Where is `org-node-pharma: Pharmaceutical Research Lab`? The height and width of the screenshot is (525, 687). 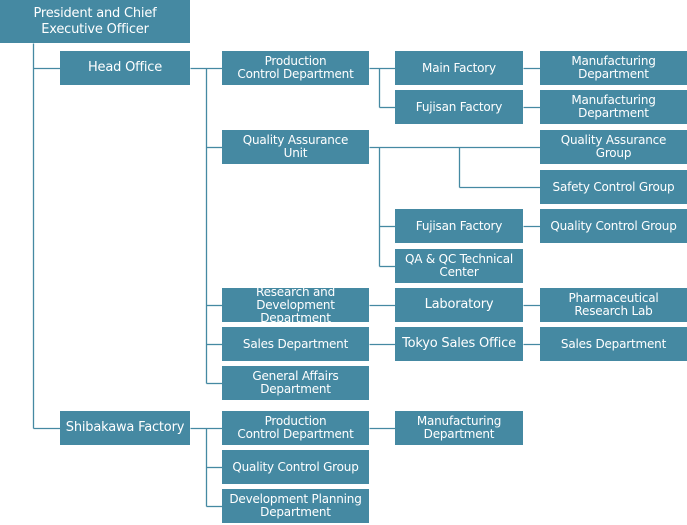 org-node-pharma: Pharmaceutical Research Lab is located at coordinates (613, 305).